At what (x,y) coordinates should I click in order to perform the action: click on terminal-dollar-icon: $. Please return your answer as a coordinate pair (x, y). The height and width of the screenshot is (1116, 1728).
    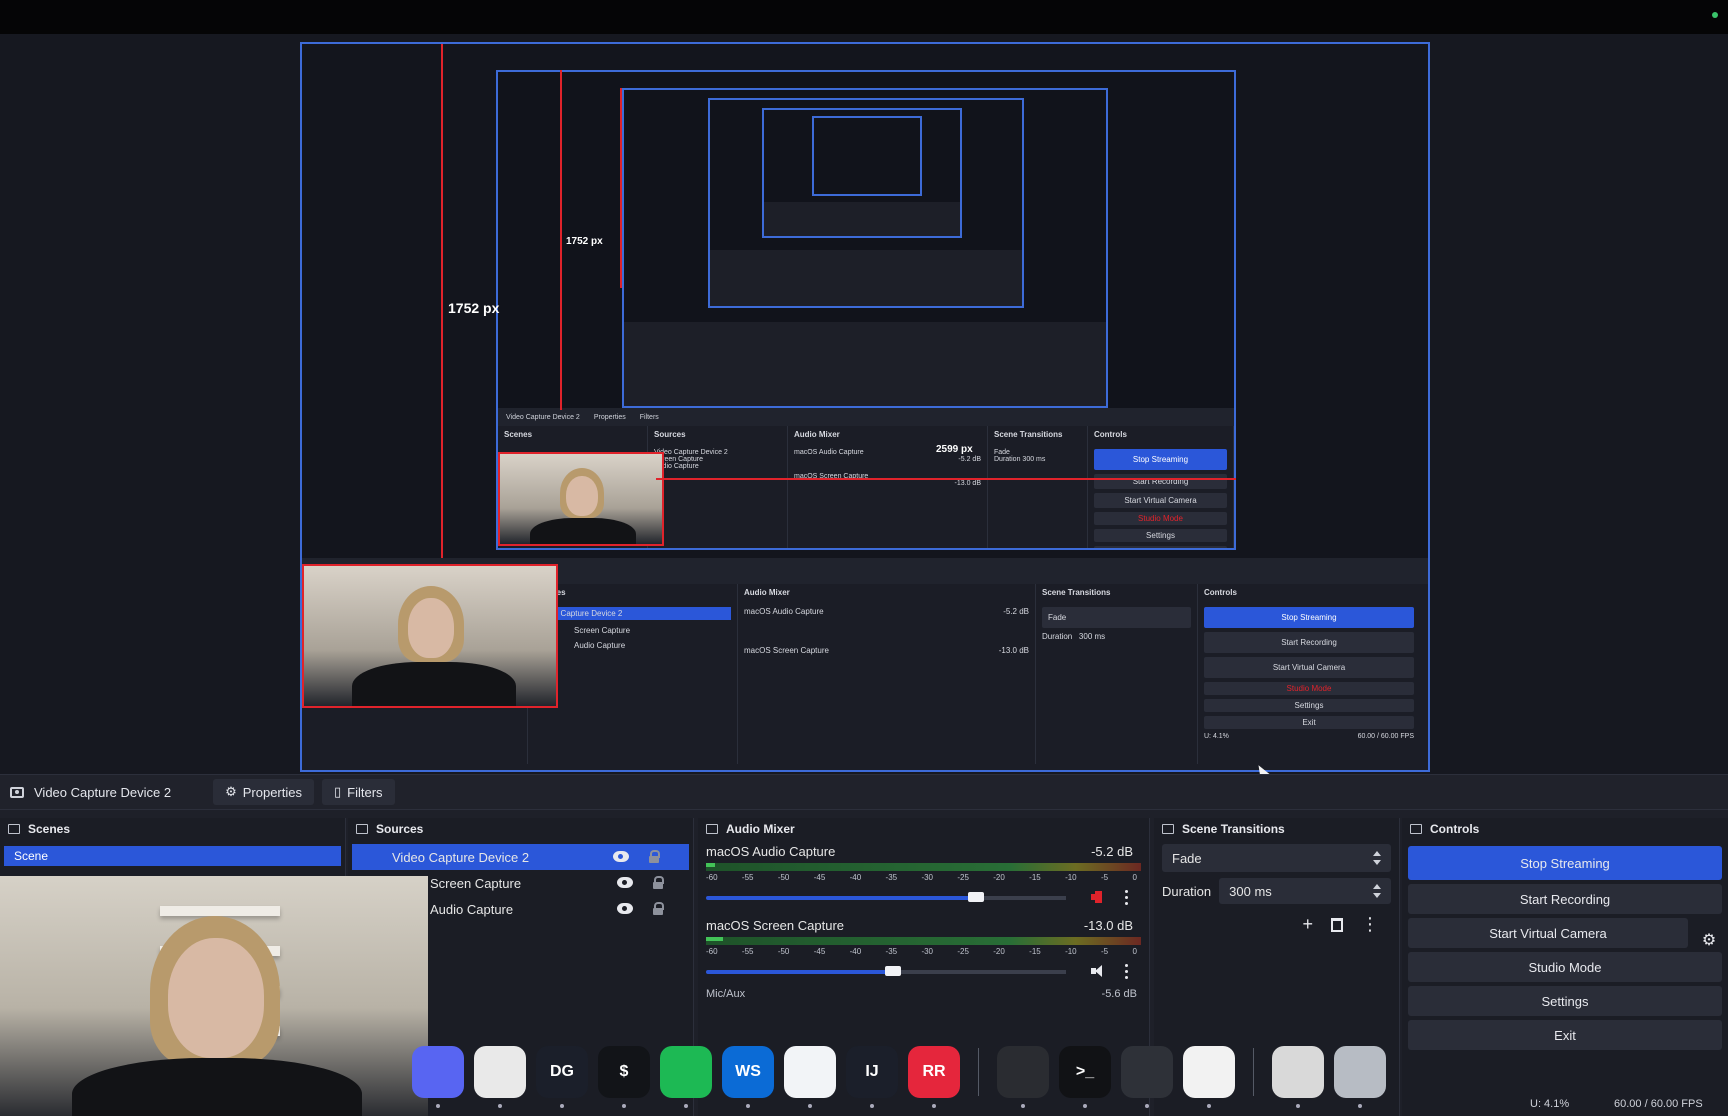
    Looking at the image, I should click on (624, 1077).